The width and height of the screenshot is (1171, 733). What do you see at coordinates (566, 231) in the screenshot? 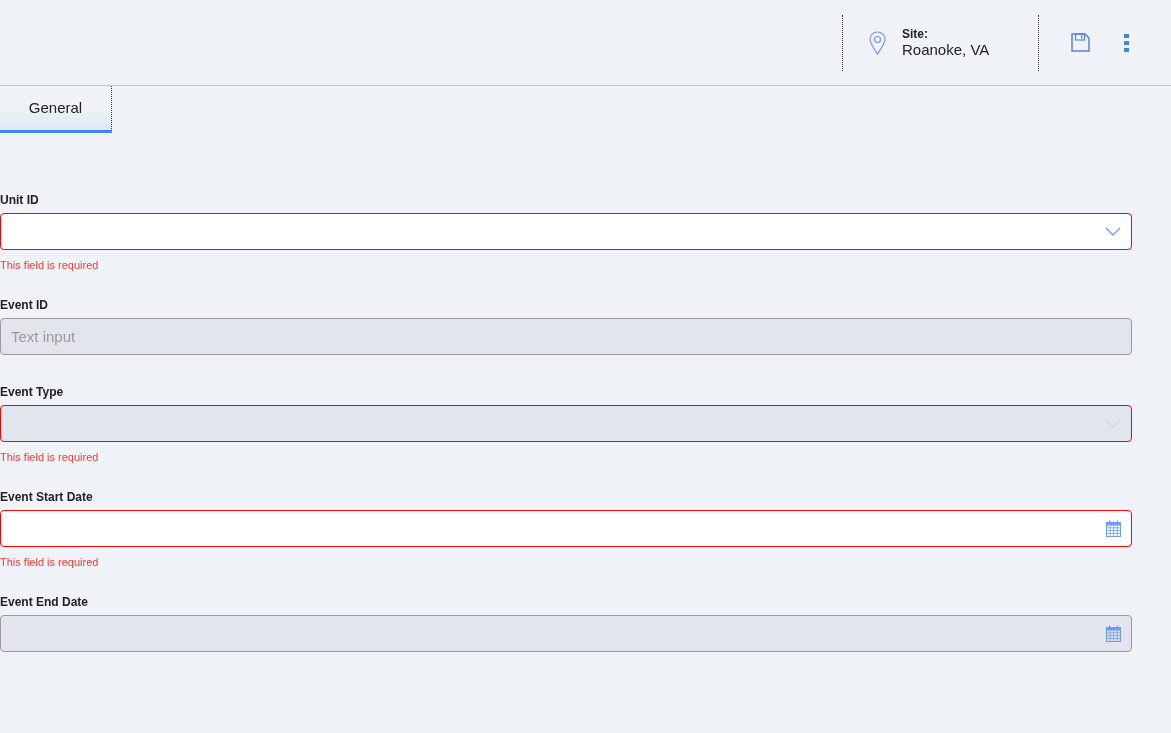
I see `dropdown-field` at bounding box center [566, 231].